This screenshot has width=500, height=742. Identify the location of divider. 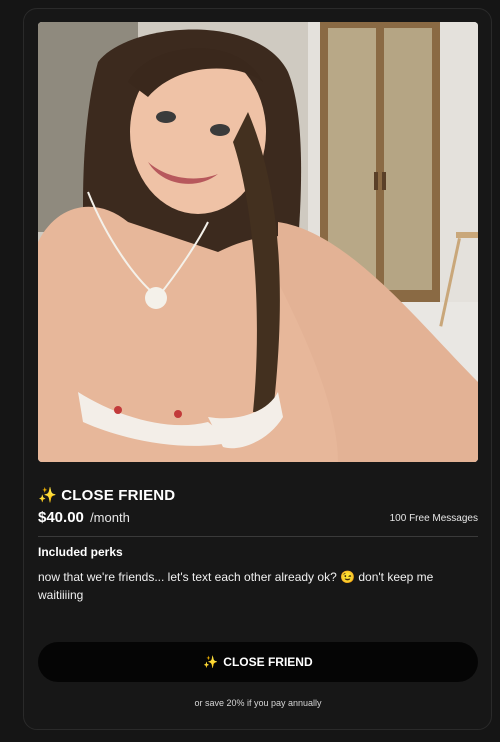
(258, 536).